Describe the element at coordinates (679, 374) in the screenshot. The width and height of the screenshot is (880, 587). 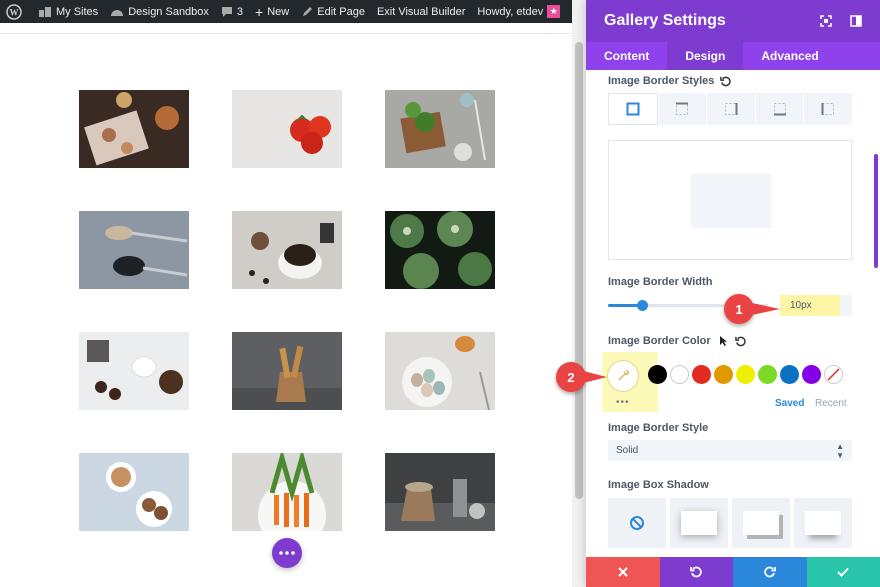
I see `swatch-white` at that location.